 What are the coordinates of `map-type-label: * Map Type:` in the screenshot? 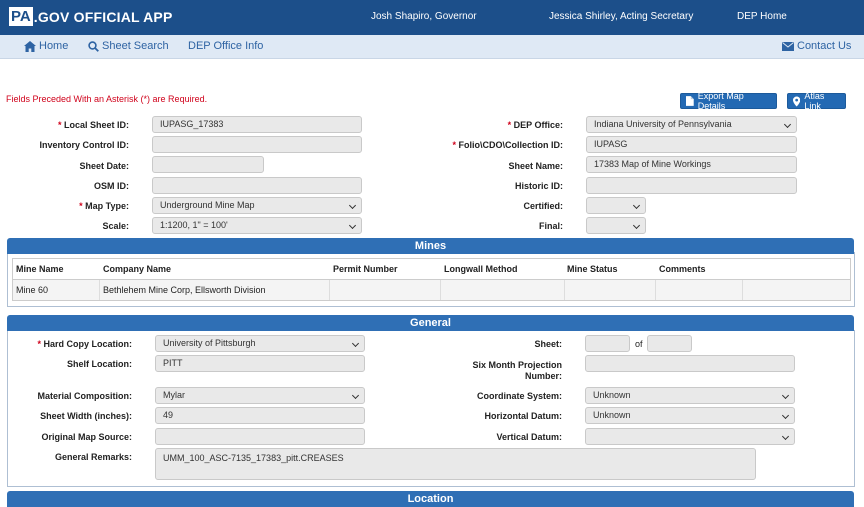 It's located at (104, 206).